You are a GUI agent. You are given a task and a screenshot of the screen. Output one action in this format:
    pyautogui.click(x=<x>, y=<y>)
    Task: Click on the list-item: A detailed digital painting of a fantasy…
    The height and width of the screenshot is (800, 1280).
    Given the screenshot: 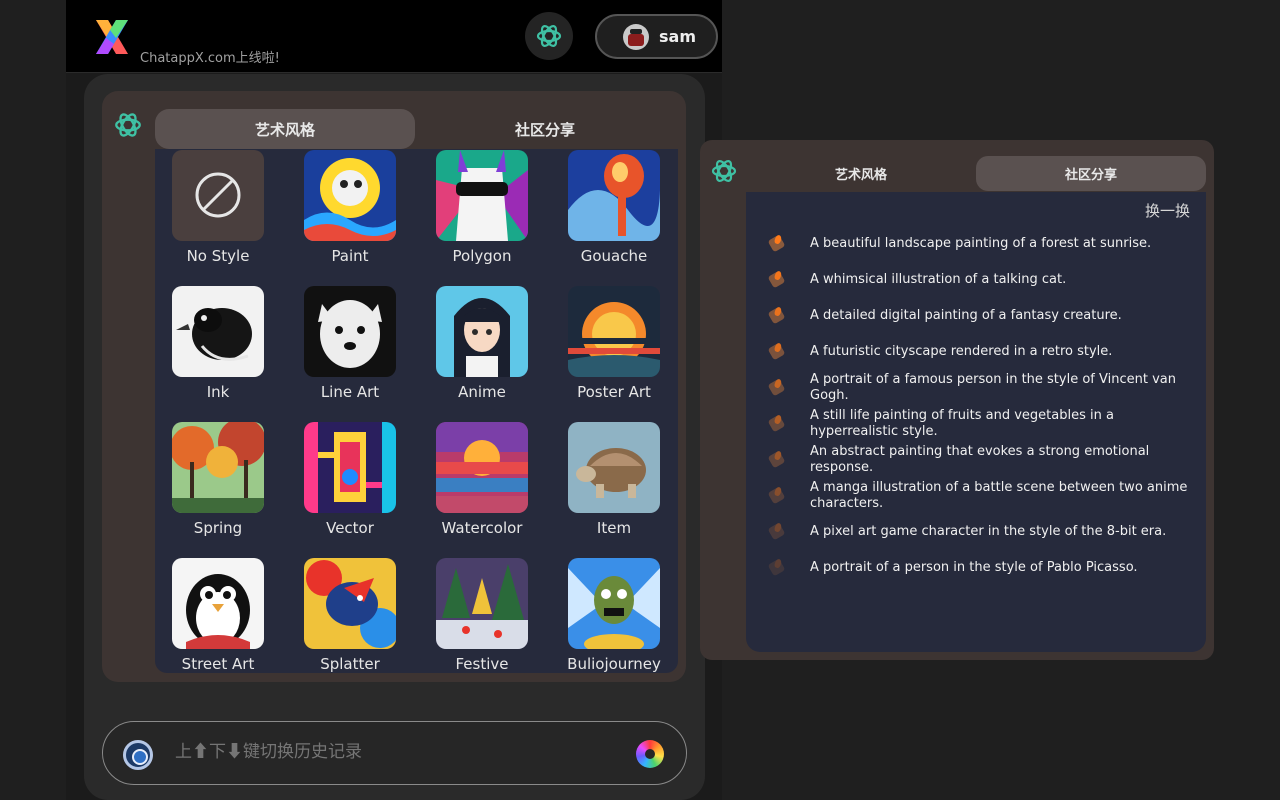 What is the action you would take?
    pyautogui.click(x=979, y=316)
    